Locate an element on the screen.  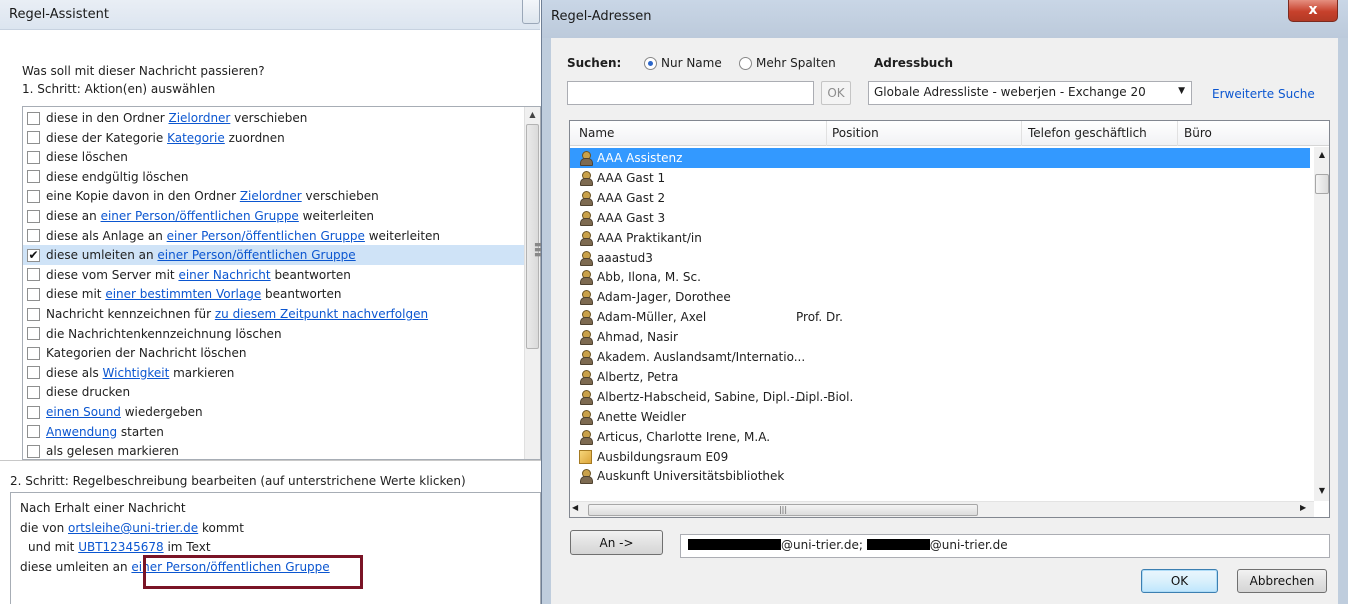
action-item: diese als Wichtigkeit markieren is located at coordinates (274, 373).